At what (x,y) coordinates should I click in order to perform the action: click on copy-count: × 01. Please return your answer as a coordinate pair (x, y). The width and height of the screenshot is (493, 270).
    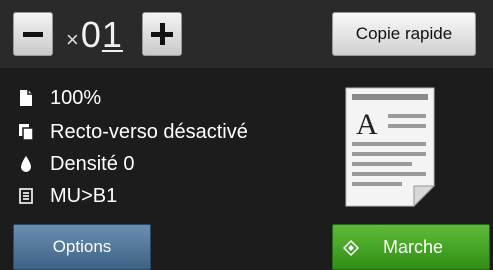
    Looking at the image, I should click on (94, 35).